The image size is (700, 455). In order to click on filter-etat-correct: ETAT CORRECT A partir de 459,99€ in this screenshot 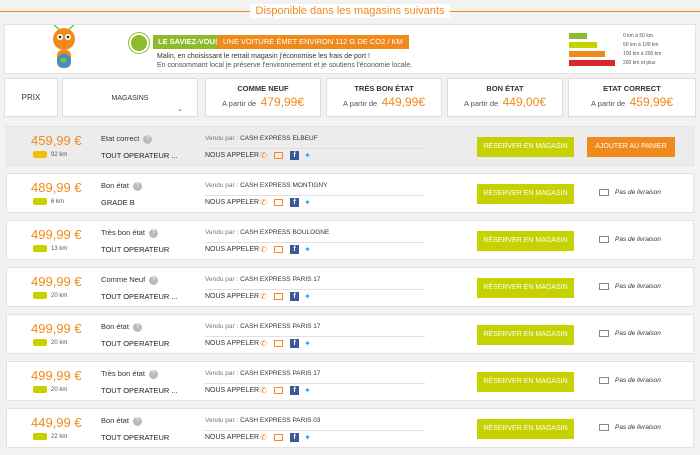, I will do `click(632, 97)`.